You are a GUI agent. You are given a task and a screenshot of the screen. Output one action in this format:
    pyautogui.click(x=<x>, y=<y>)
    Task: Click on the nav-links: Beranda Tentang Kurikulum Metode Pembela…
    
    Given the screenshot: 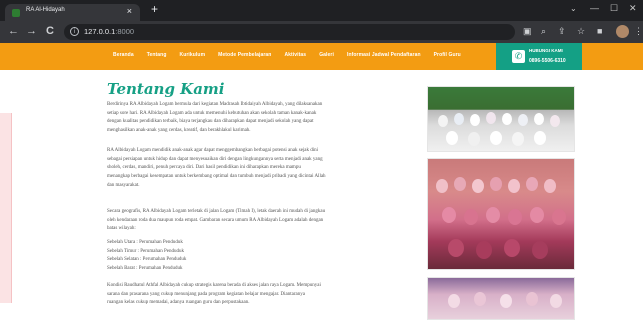 What is the action you would take?
    pyautogui.click(x=287, y=55)
    